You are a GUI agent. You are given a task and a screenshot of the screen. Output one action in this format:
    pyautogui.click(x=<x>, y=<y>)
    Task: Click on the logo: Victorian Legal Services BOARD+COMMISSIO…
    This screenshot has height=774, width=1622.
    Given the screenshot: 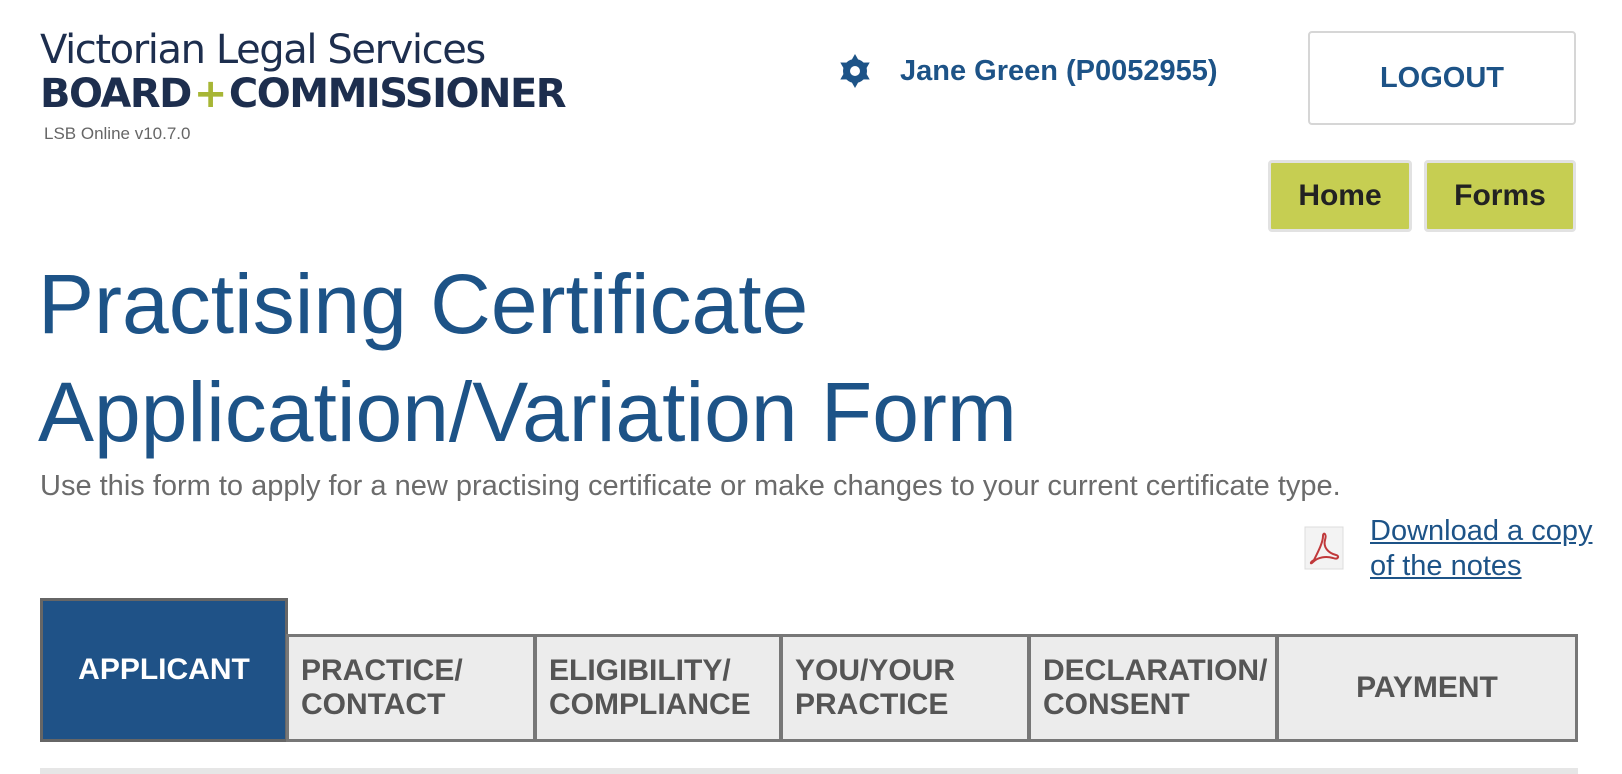 What is the action you would take?
    pyautogui.click(x=303, y=72)
    